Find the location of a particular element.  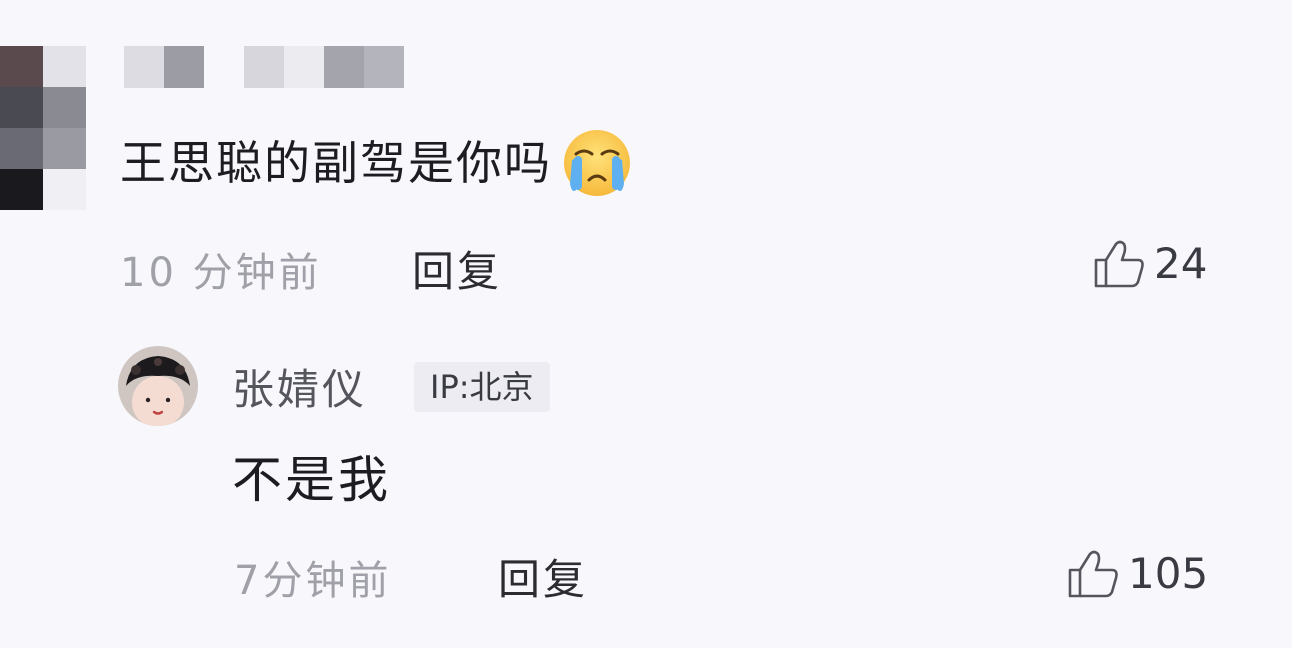

comment-text-row: 王思聪的副驾是你吗 is located at coordinates (376, 163).